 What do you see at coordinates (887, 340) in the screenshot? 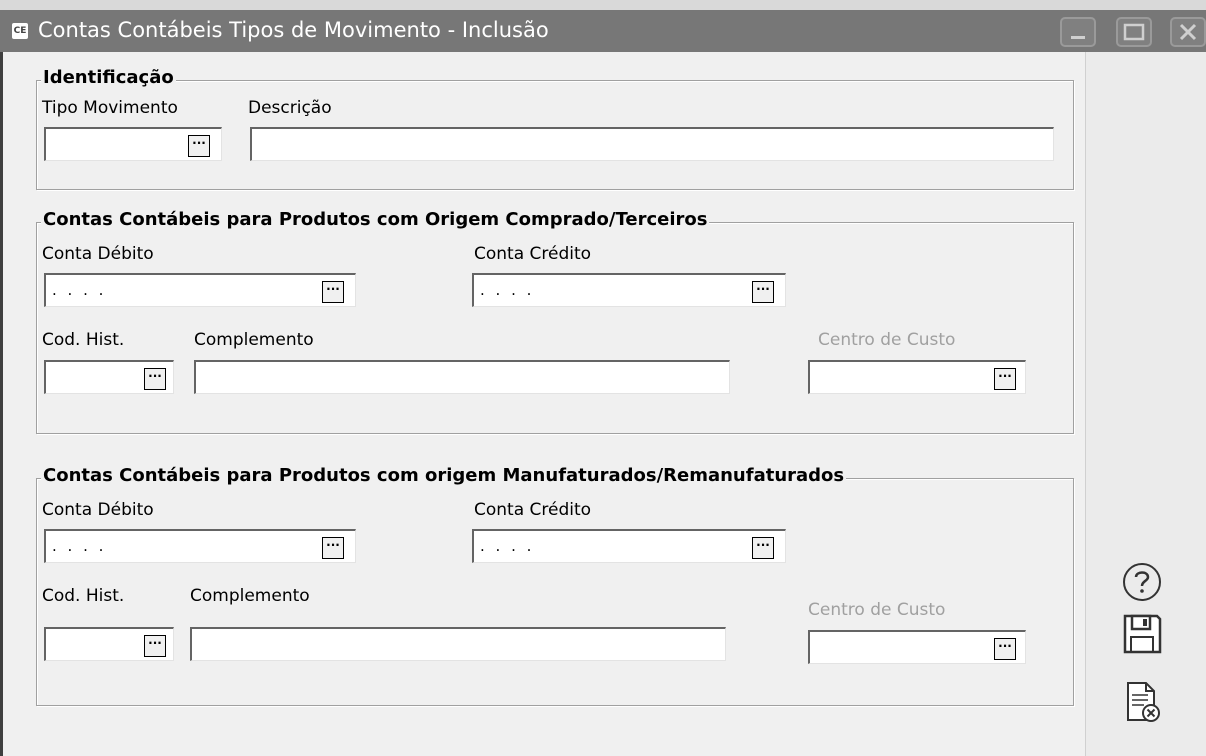
I see `comprado-centro-custo-label: Centro de Custo` at bounding box center [887, 340].